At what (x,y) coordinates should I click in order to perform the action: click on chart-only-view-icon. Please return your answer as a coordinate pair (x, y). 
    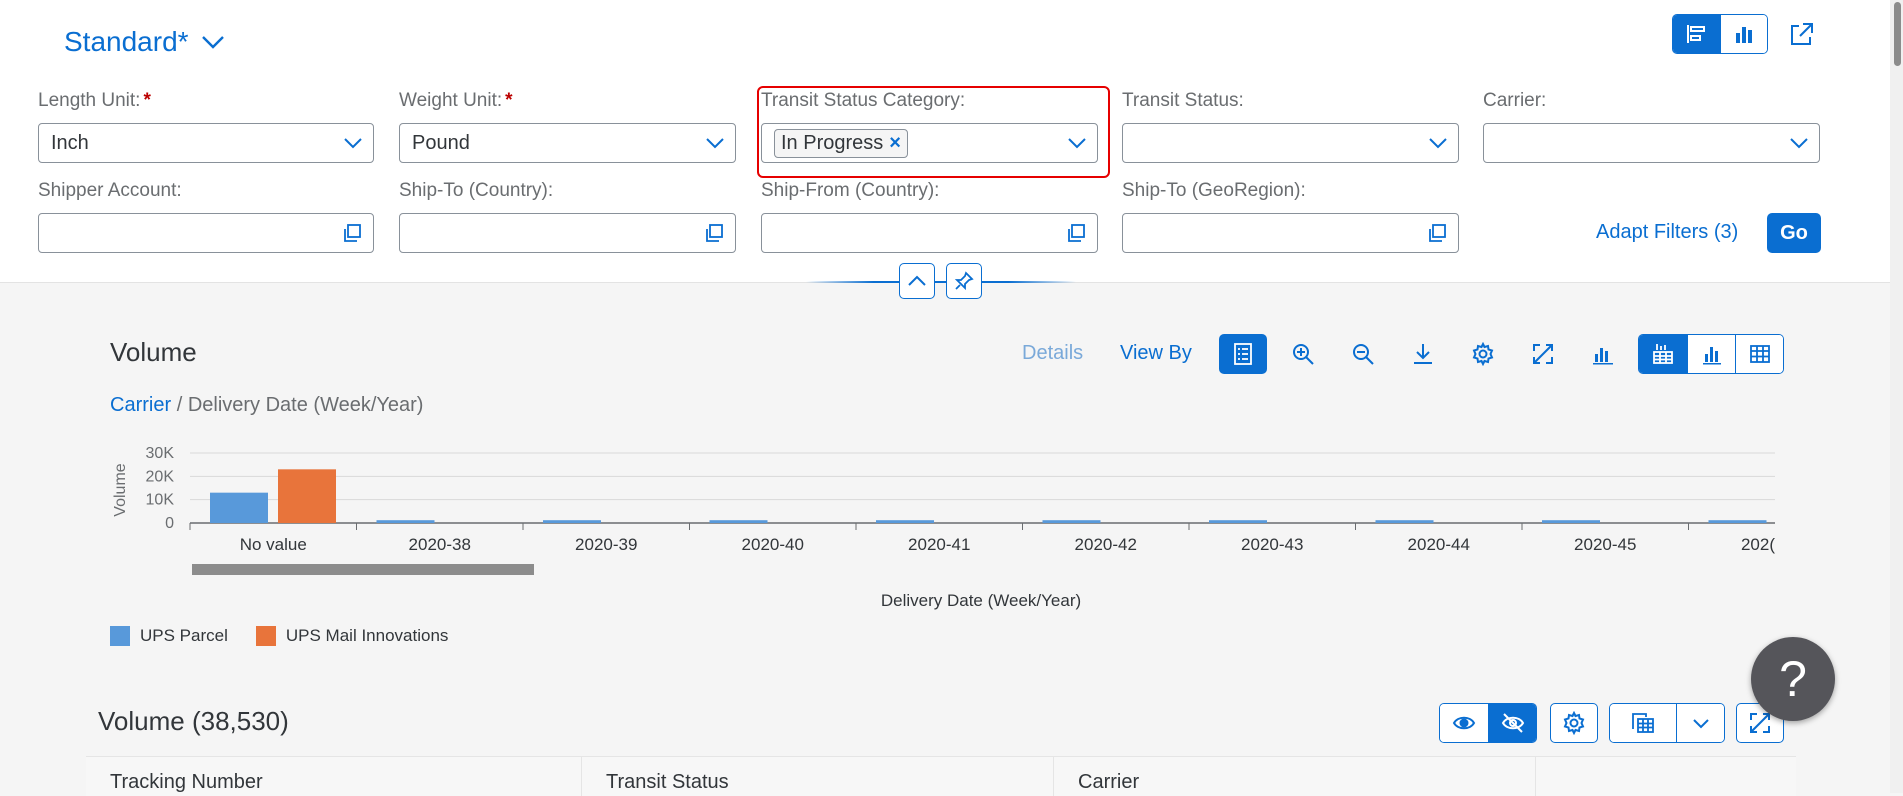
    Looking at the image, I should click on (1711, 354).